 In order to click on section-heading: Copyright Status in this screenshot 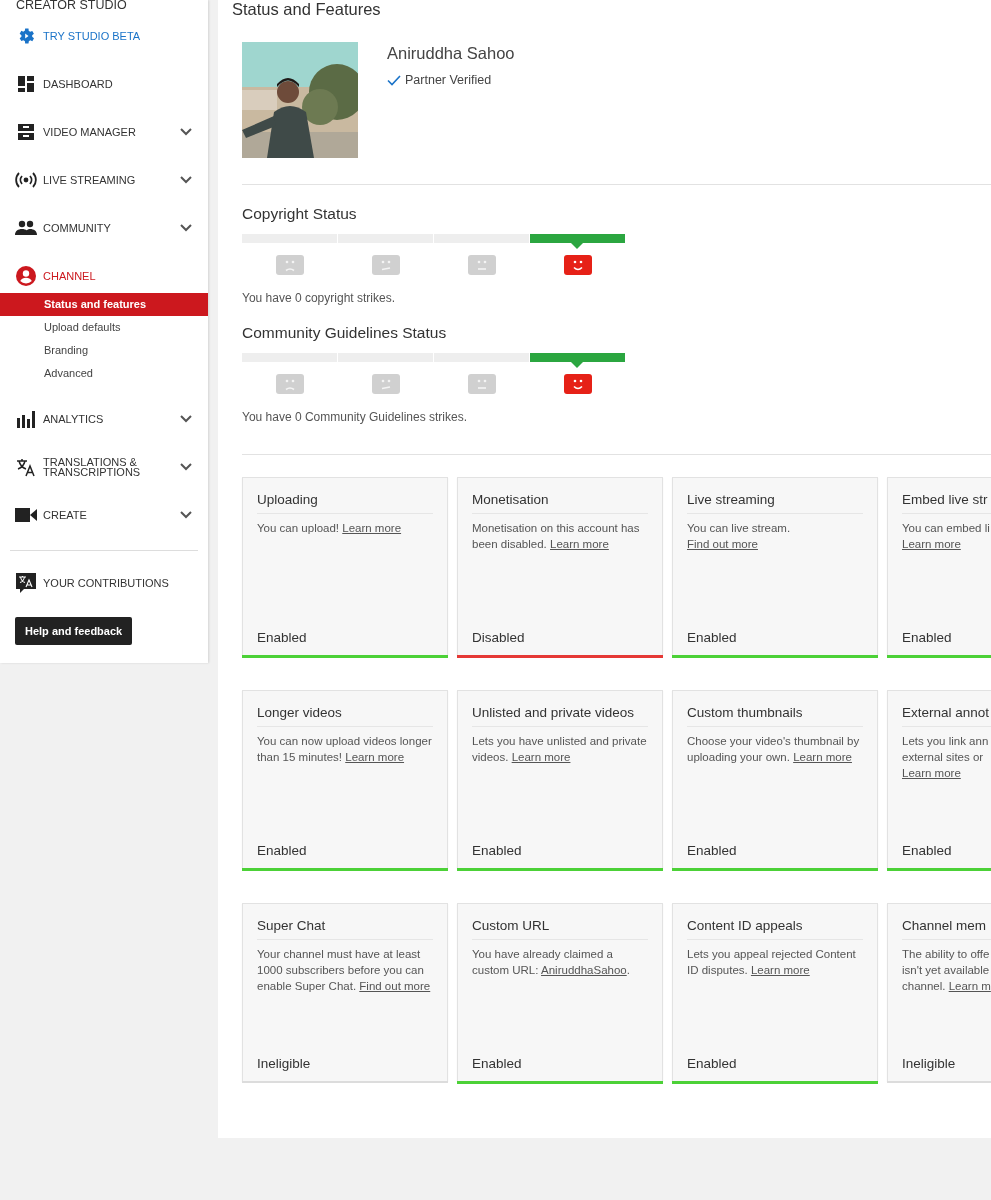, I will do `click(300, 214)`.